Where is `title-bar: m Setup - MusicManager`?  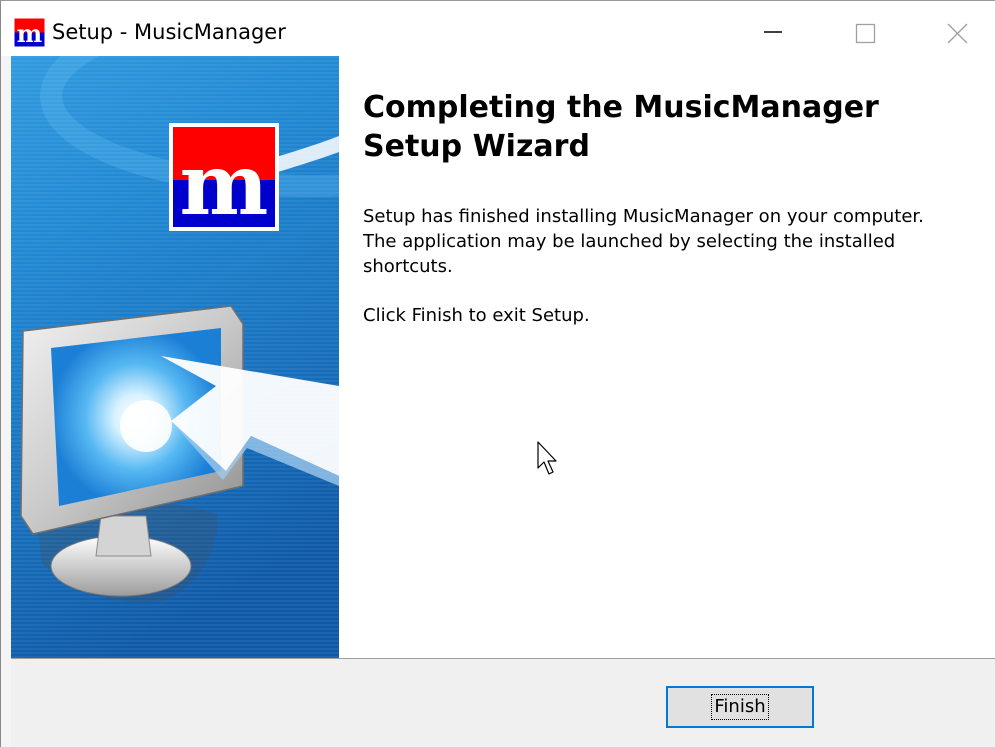
title-bar: m Setup - MusicManager is located at coordinates (498, 28).